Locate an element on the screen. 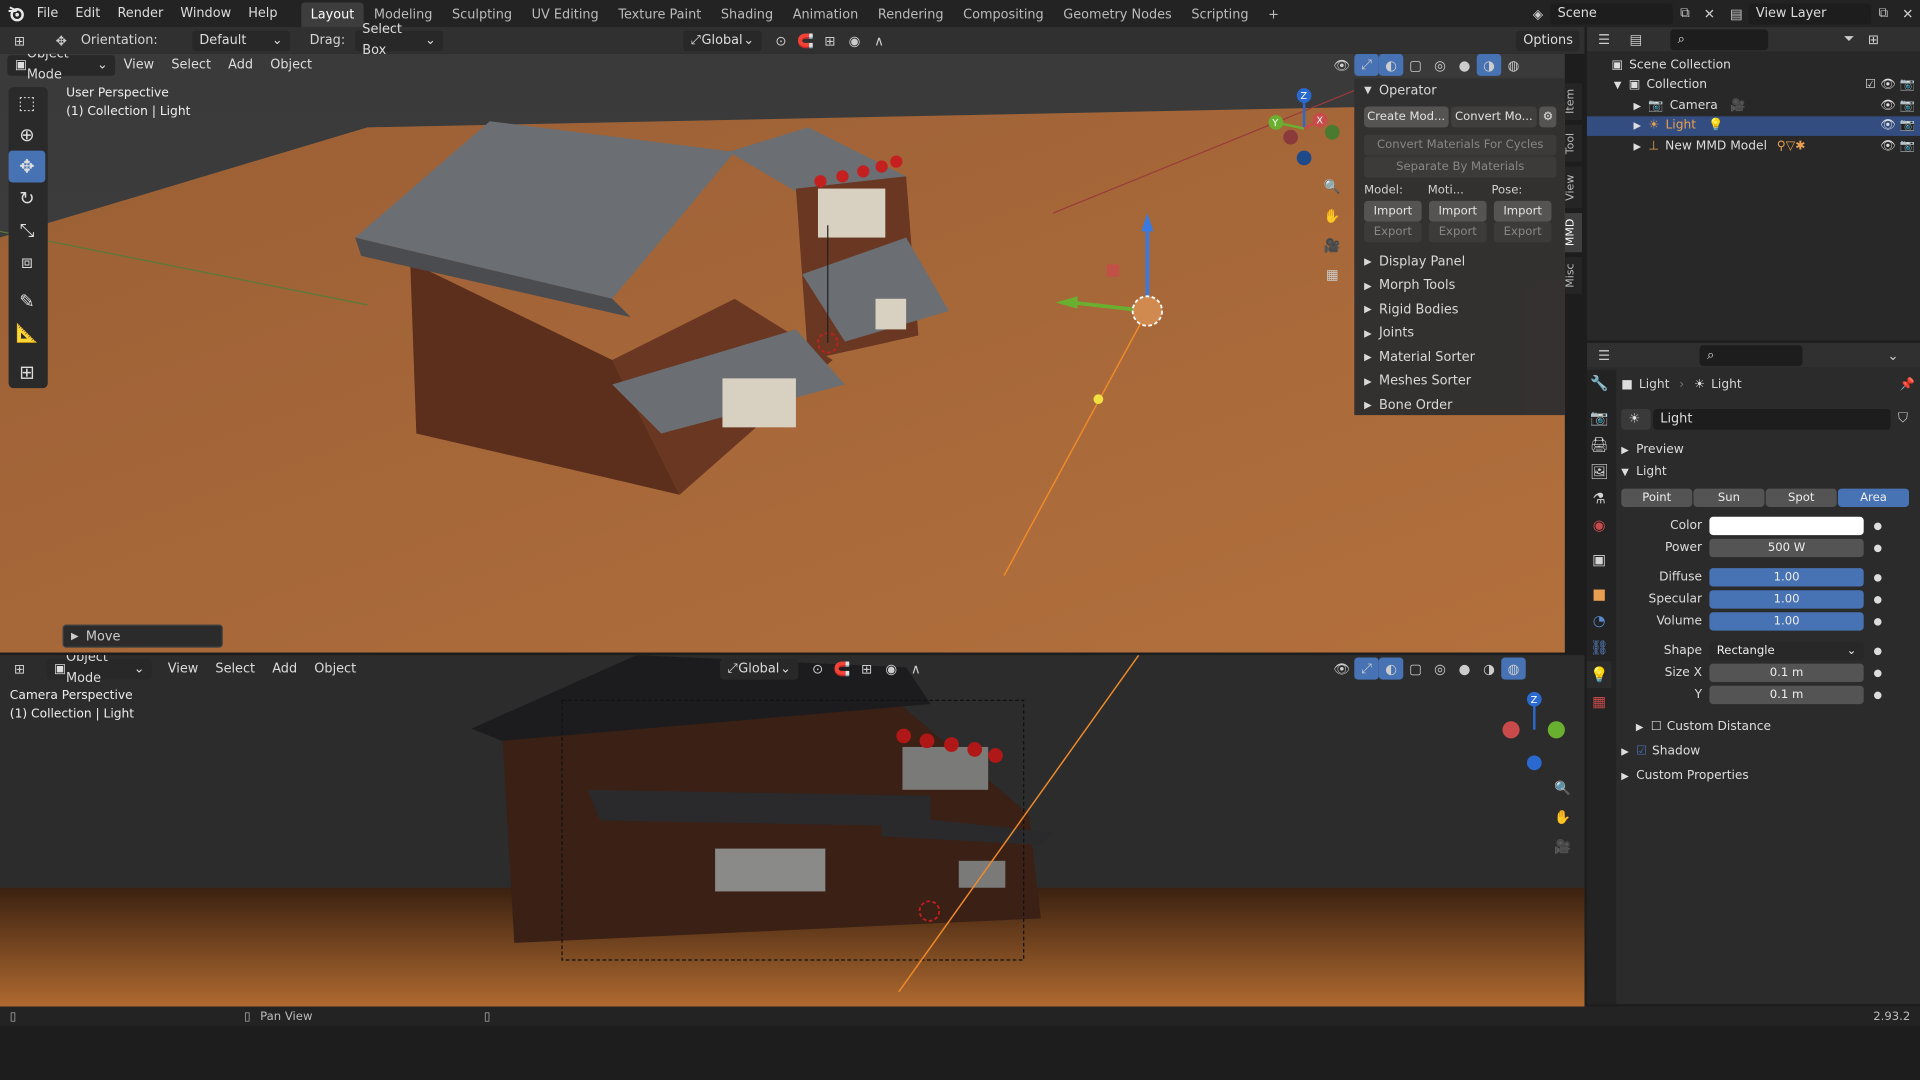 The width and height of the screenshot is (1920, 1080). overlay-icon: ◐ is located at coordinates (1391, 668).